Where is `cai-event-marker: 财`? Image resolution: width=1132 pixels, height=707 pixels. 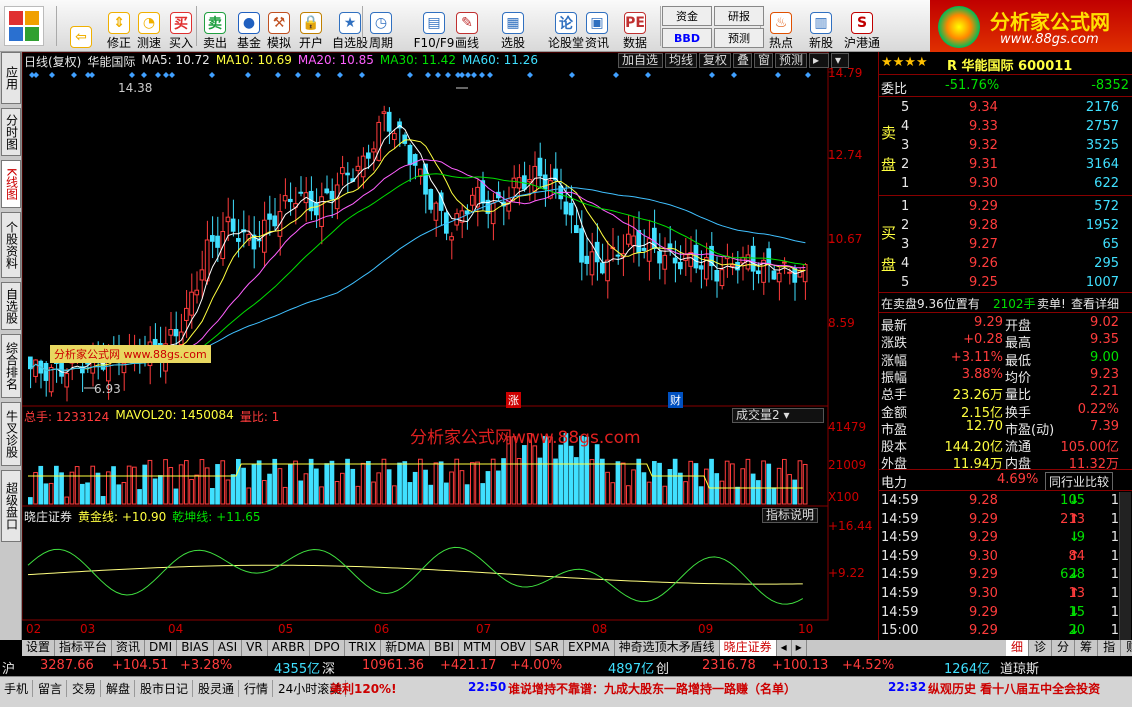
cai-event-marker: 财 is located at coordinates (675, 400).